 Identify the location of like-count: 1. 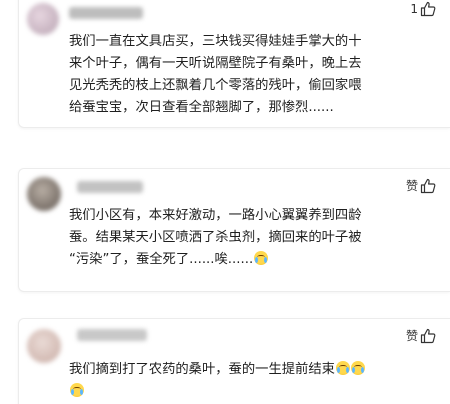
(414, 9).